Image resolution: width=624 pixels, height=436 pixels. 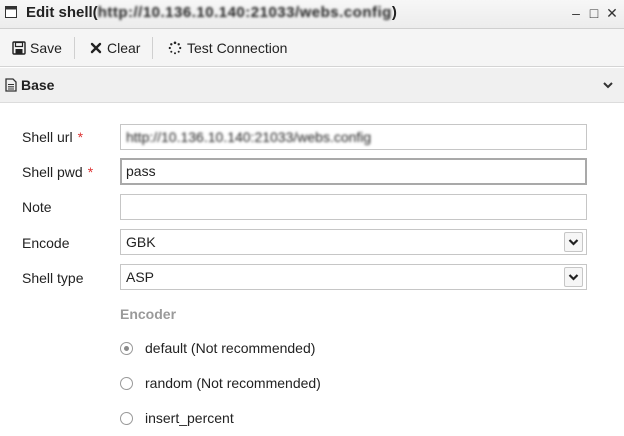 What do you see at coordinates (46, 48) in the screenshot?
I see `save-label: Save` at bounding box center [46, 48].